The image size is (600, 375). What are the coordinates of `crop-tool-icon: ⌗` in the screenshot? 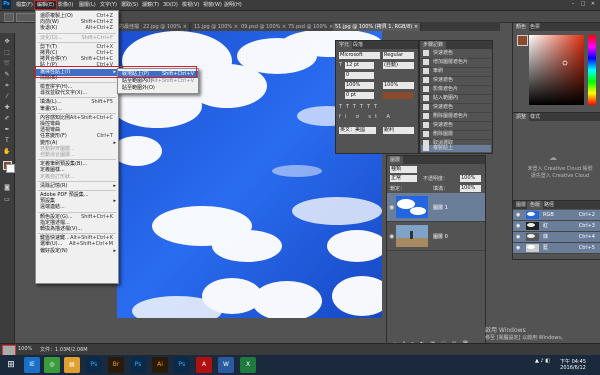 It's located at (7, 86).